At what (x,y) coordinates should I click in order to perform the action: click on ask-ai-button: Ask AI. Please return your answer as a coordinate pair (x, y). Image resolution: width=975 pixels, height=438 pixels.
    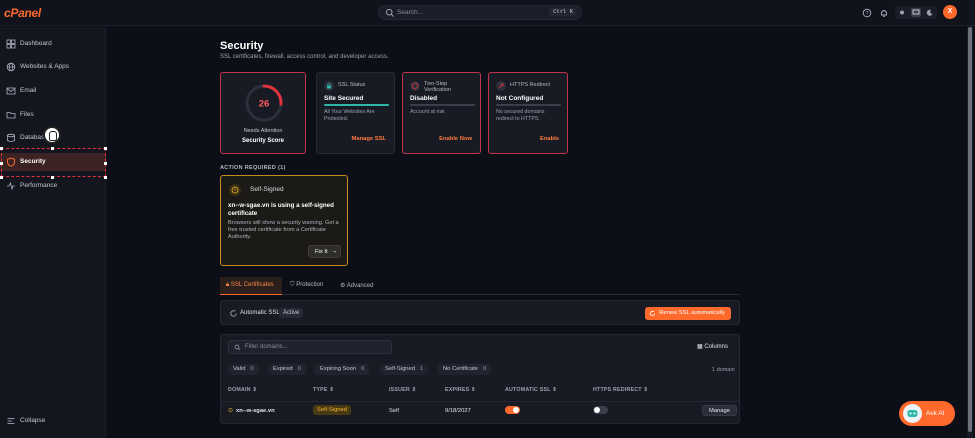
    Looking at the image, I should click on (927, 413).